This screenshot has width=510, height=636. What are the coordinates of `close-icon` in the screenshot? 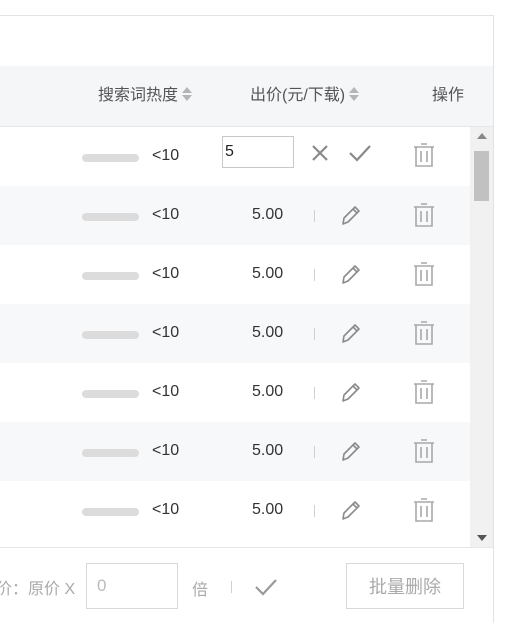 It's located at (320, 153).